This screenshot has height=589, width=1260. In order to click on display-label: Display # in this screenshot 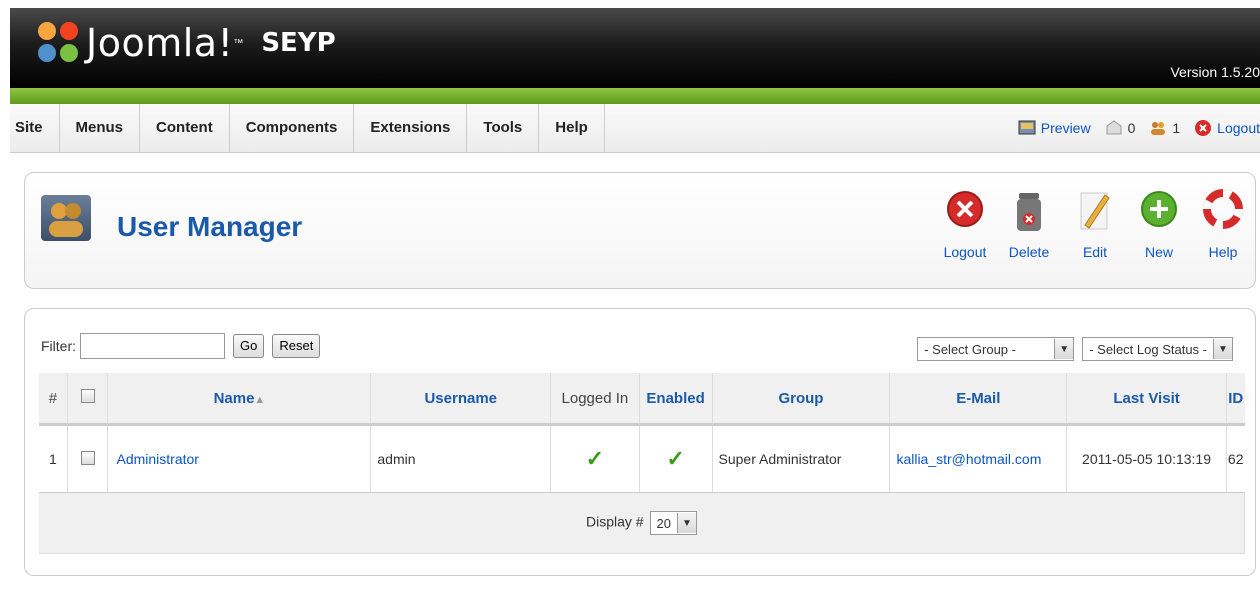, I will do `click(615, 521)`.